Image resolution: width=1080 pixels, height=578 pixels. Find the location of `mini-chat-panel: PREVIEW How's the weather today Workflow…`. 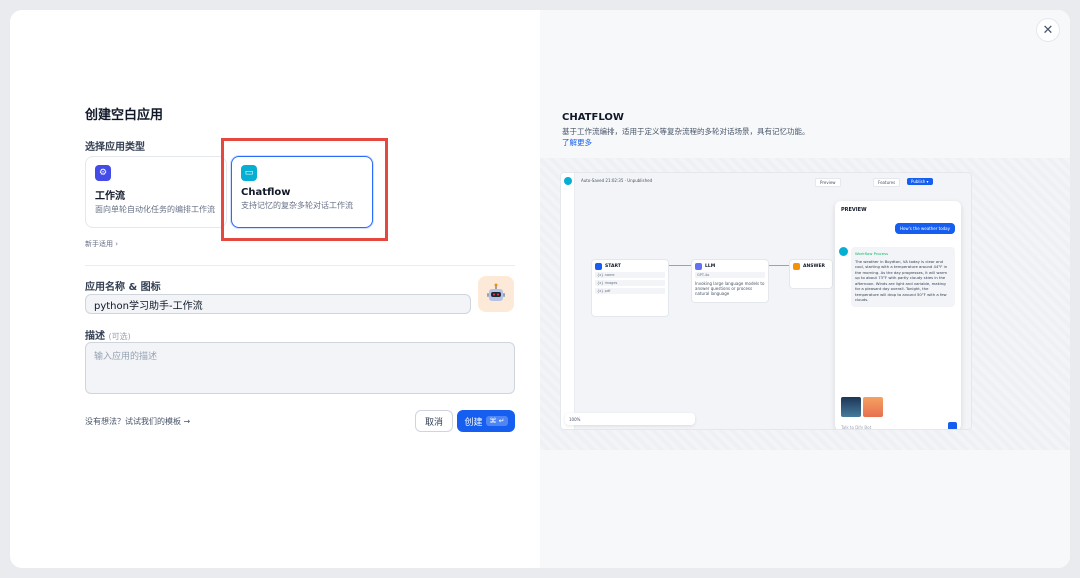

mini-chat-panel: PREVIEW How's the weather today Workflow… is located at coordinates (898, 315).